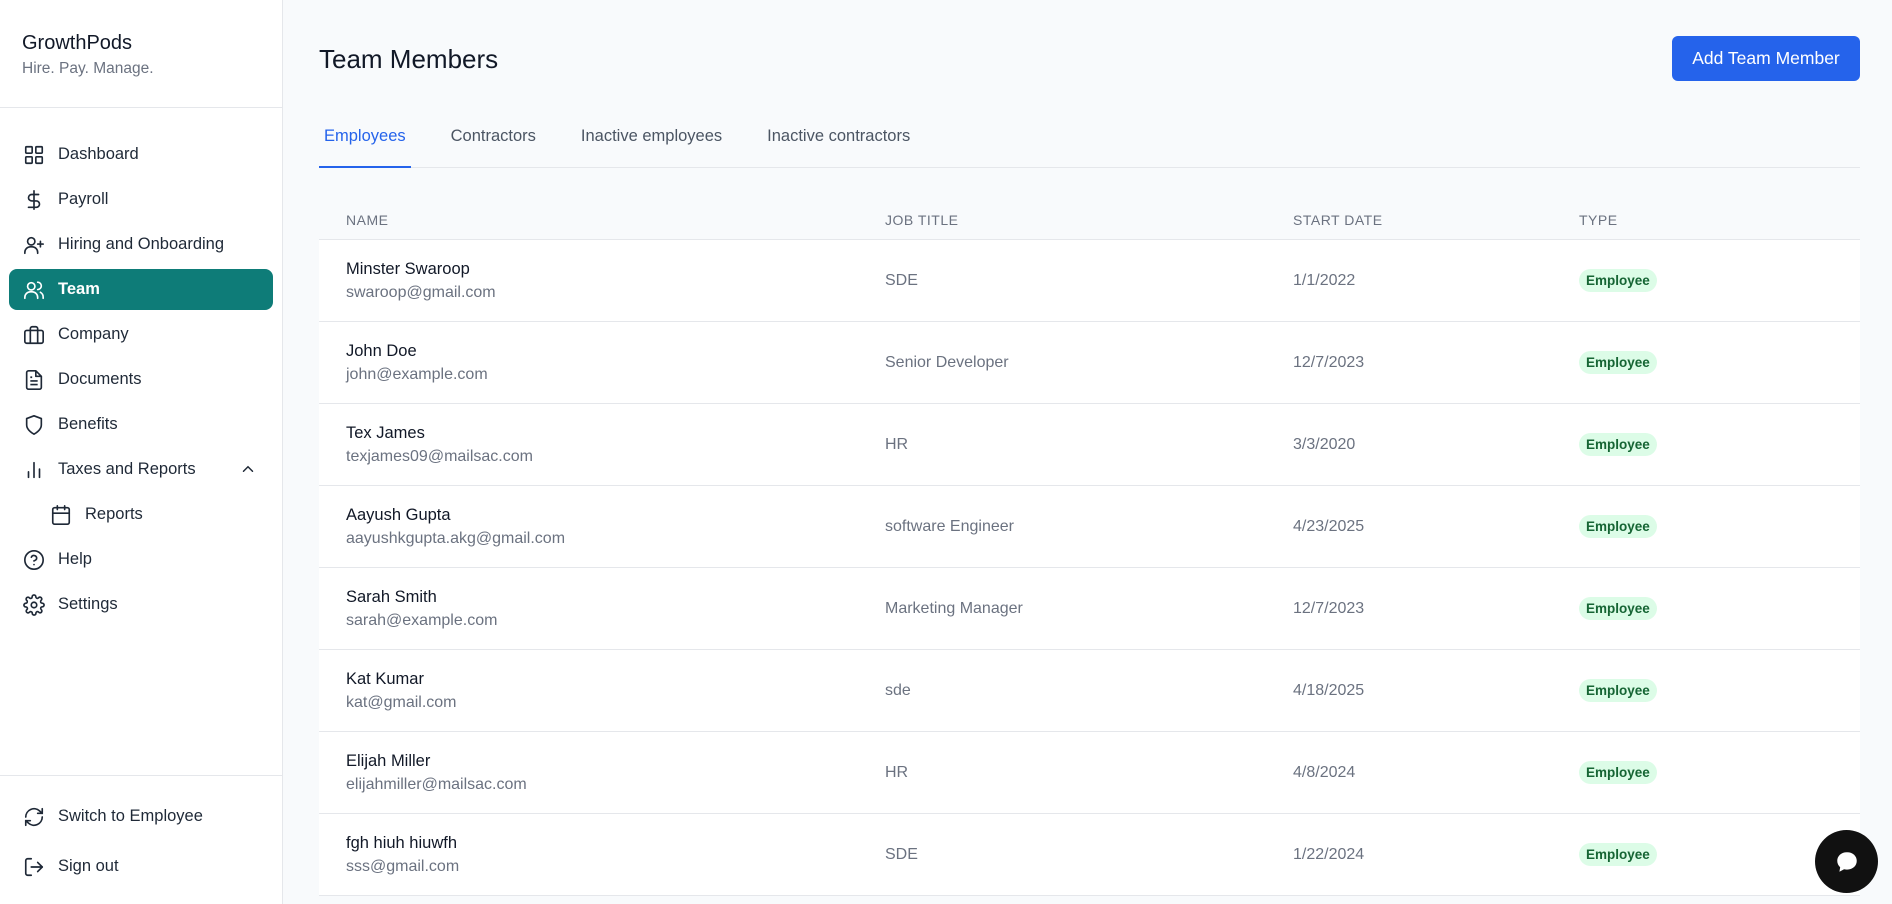  I want to click on dollar-icon, so click(34, 200).